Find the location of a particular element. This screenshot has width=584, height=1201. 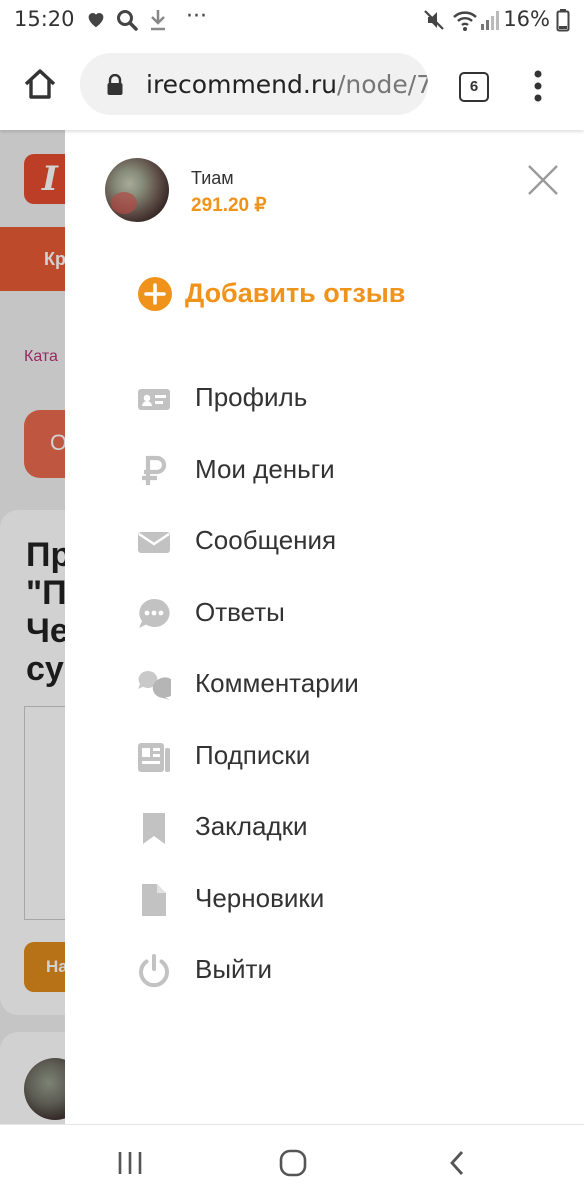

menu-item-label: Мои деньги is located at coordinates (265, 468).